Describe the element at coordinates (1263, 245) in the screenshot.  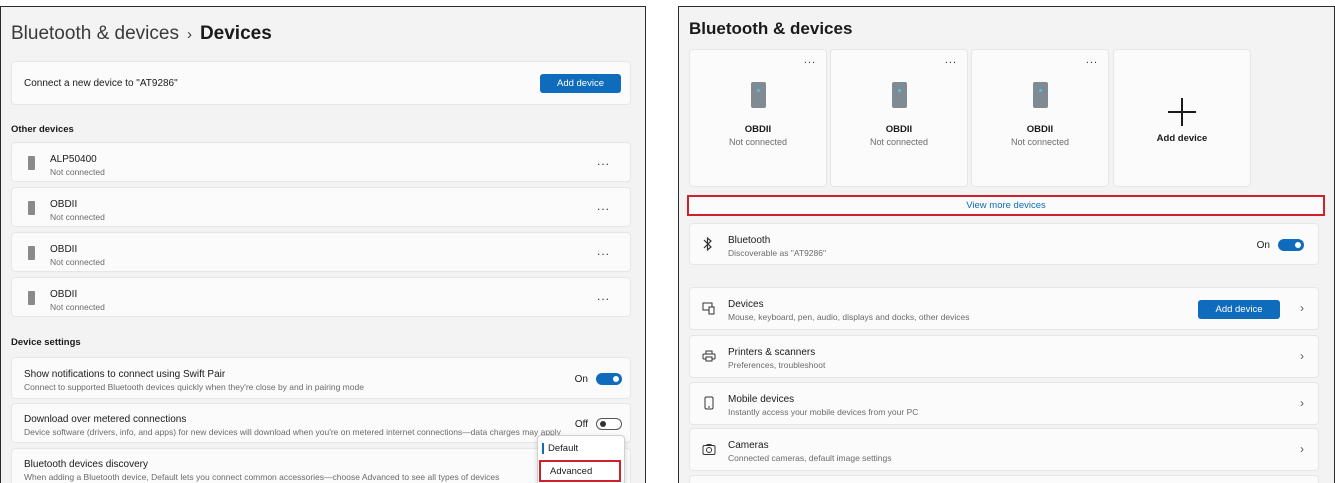
I see `bluetooth-state: On` at that location.